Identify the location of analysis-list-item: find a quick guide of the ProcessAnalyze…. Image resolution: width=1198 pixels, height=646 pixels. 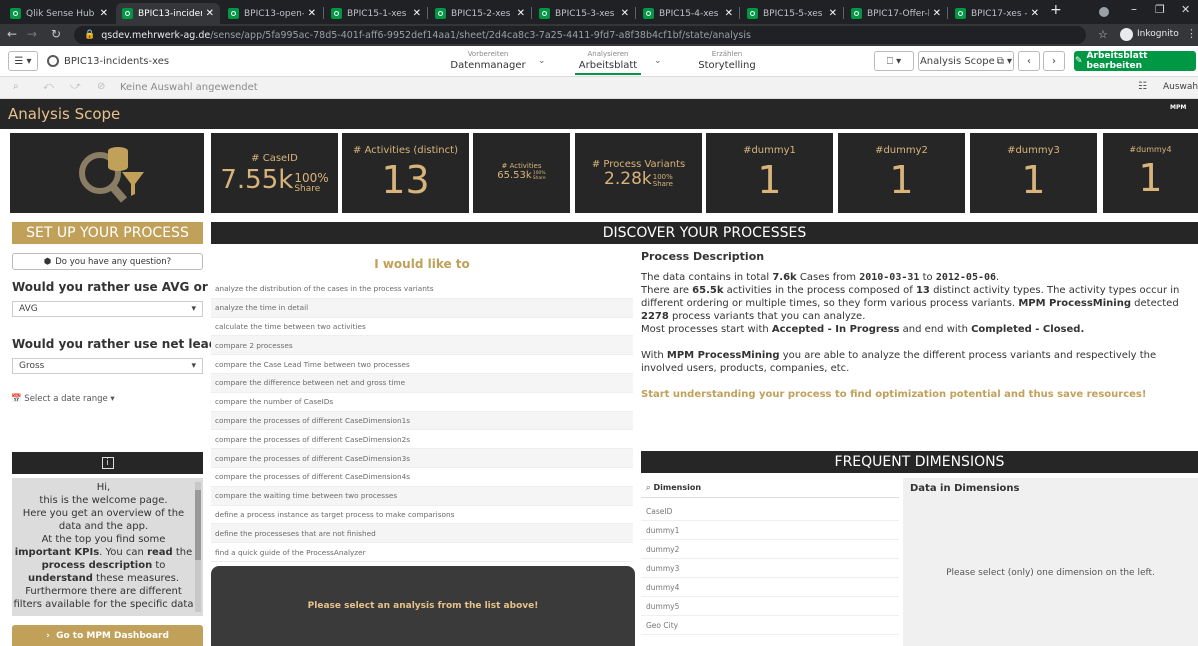
(422, 552).